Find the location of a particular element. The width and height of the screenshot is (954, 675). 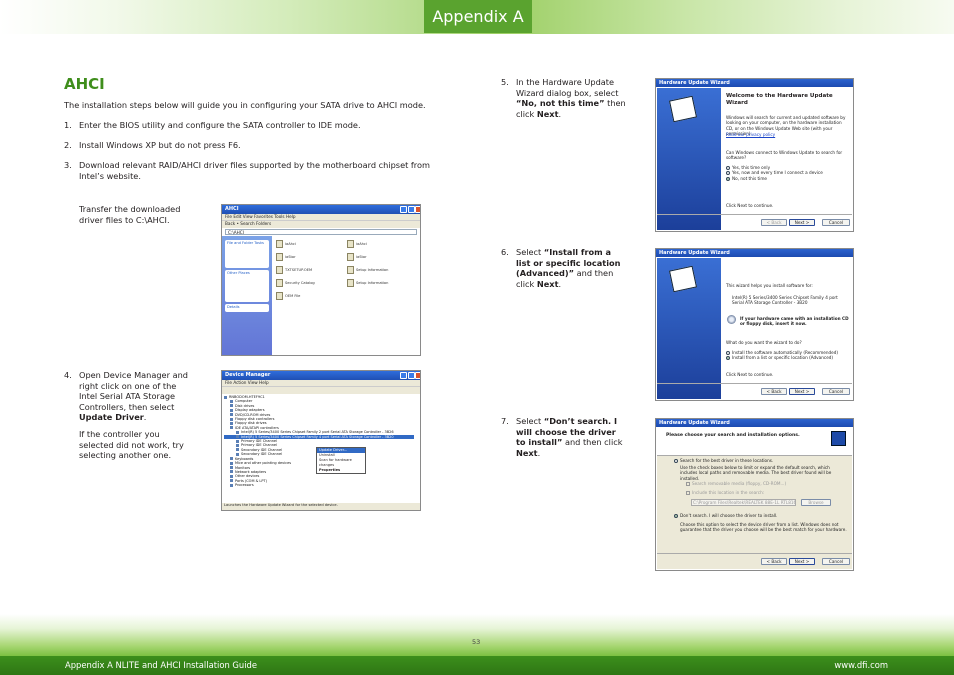

device-label: Keyboards is located at coordinates (244, 458).